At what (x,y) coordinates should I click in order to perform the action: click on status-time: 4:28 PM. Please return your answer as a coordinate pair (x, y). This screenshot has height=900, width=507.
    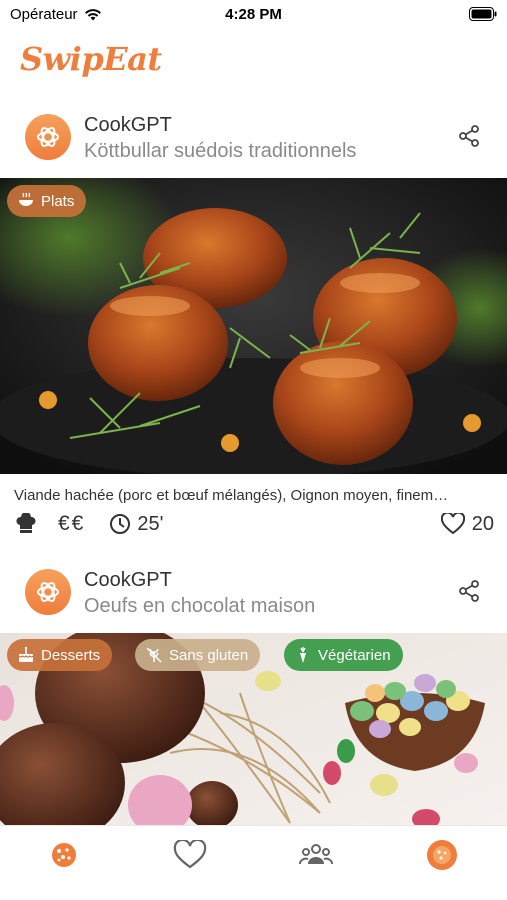
    Looking at the image, I should click on (253, 14).